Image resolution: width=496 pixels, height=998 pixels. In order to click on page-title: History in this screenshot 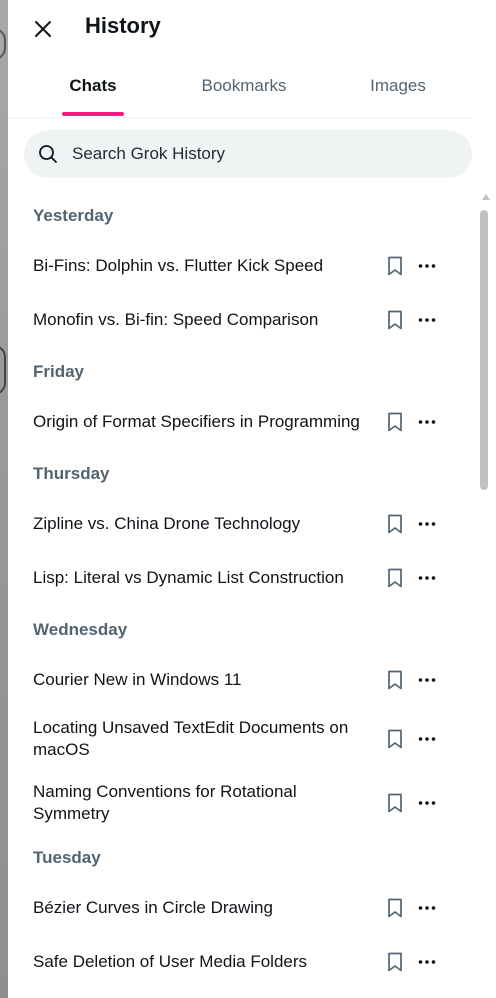, I will do `click(123, 25)`.